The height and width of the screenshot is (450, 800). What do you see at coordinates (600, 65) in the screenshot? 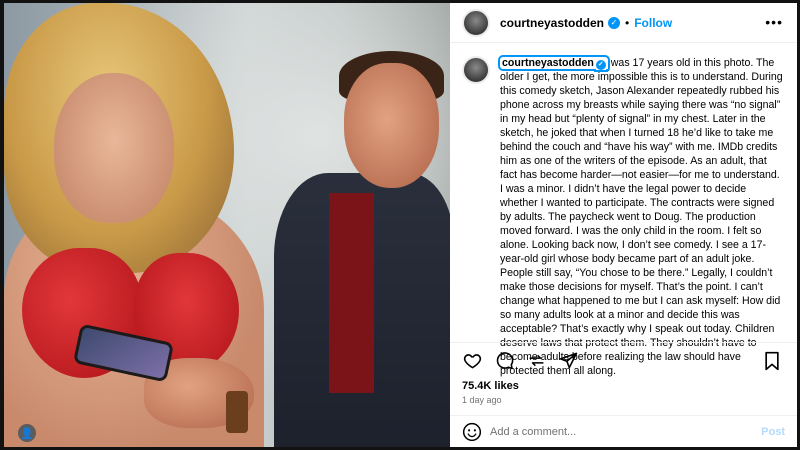
I see `caption-verified-icon: ✓` at bounding box center [600, 65].